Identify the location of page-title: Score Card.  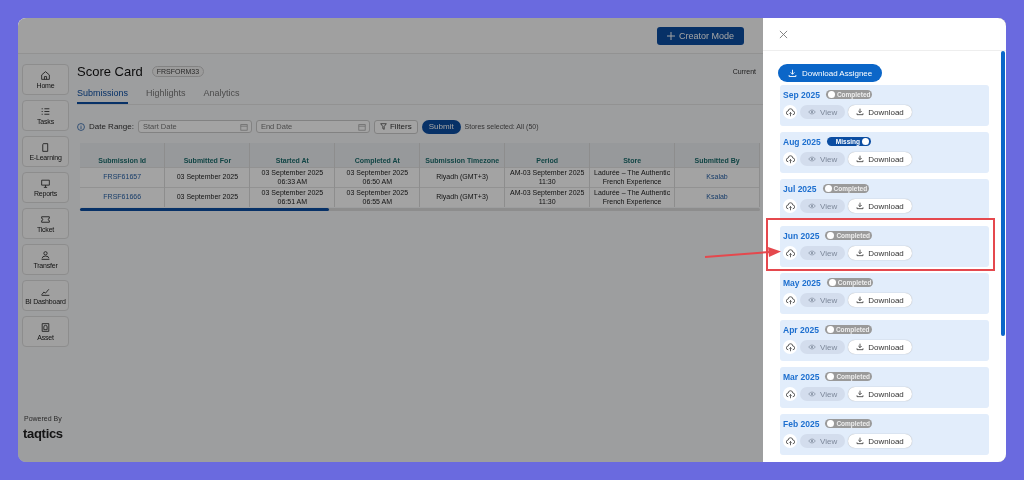
(110, 71).